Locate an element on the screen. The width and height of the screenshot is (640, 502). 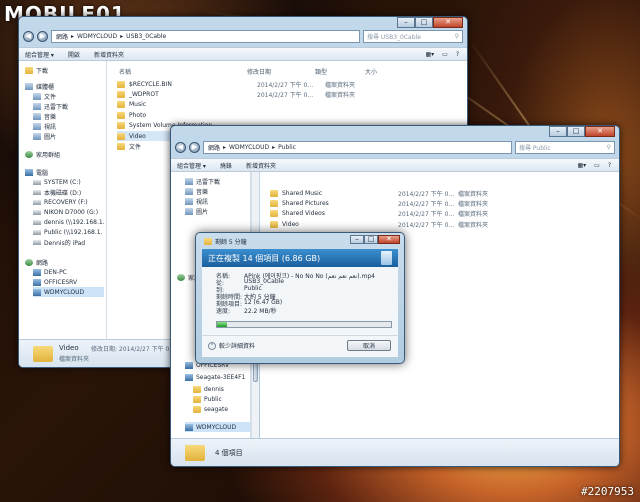
nav-item: RECOVERY (F:) is located at coordinates (60, 202).